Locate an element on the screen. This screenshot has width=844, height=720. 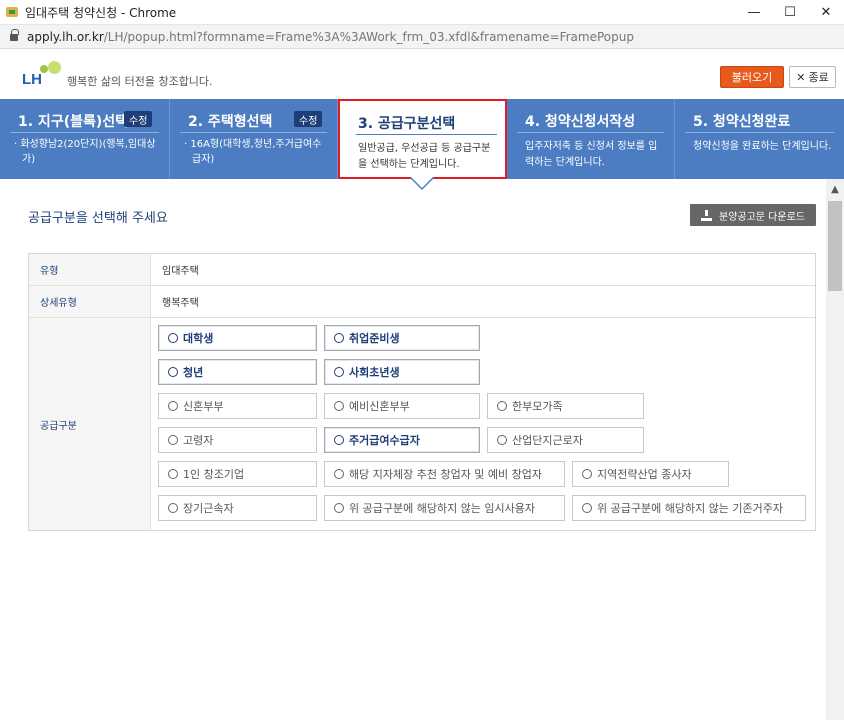
option-one-person-startup: 1인 창조기업 is located at coordinates (237, 474).